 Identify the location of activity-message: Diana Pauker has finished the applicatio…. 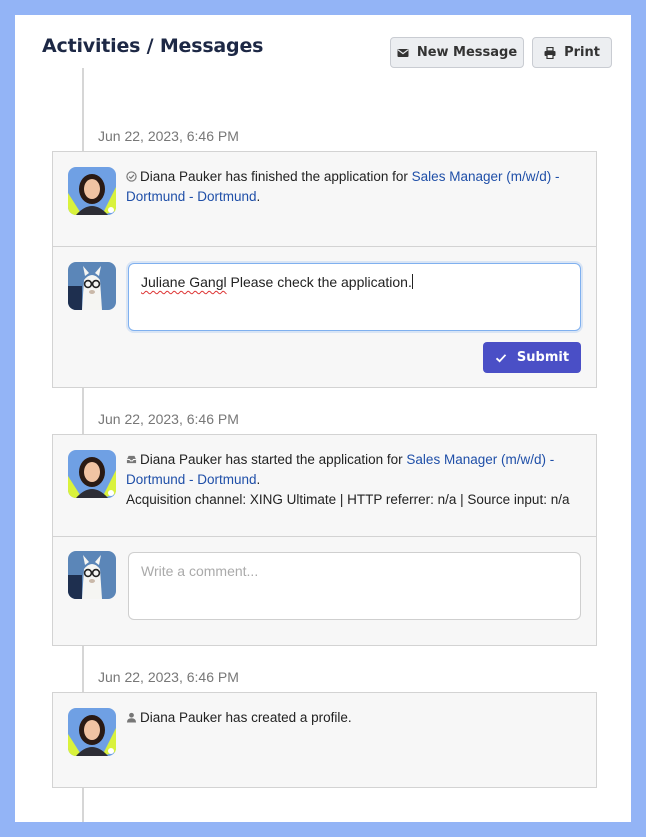
(276, 176).